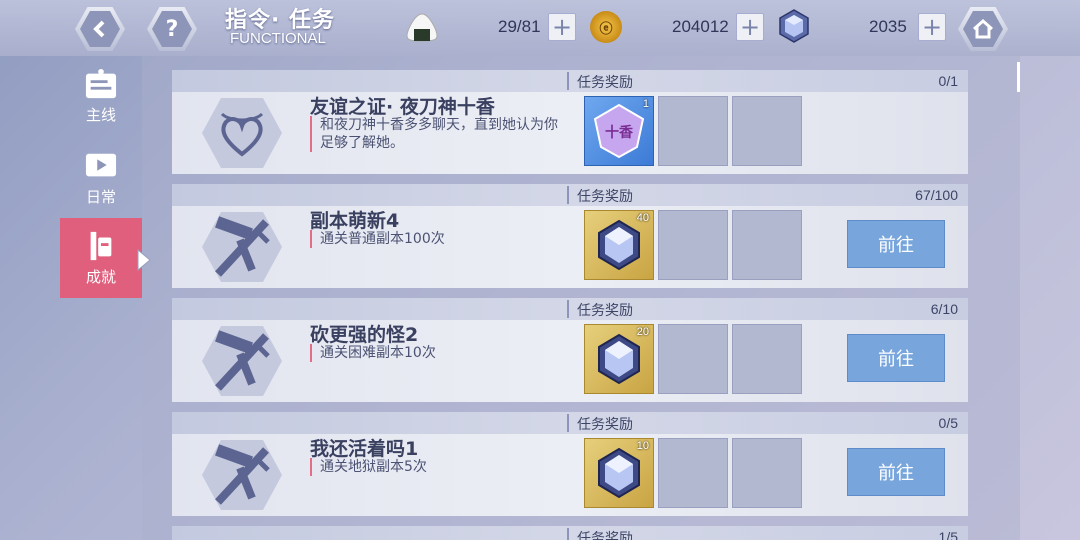  I want to click on task-progress: 67/100, so click(936, 195).